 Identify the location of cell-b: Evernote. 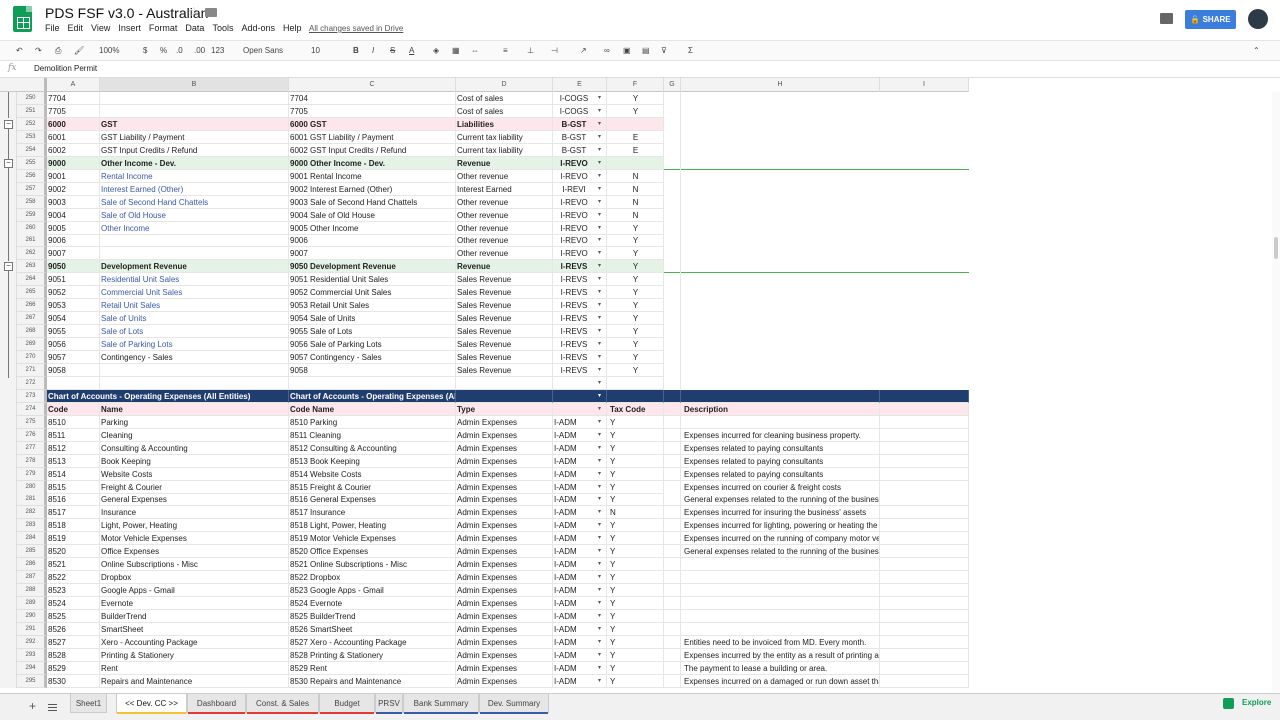
(194, 604).